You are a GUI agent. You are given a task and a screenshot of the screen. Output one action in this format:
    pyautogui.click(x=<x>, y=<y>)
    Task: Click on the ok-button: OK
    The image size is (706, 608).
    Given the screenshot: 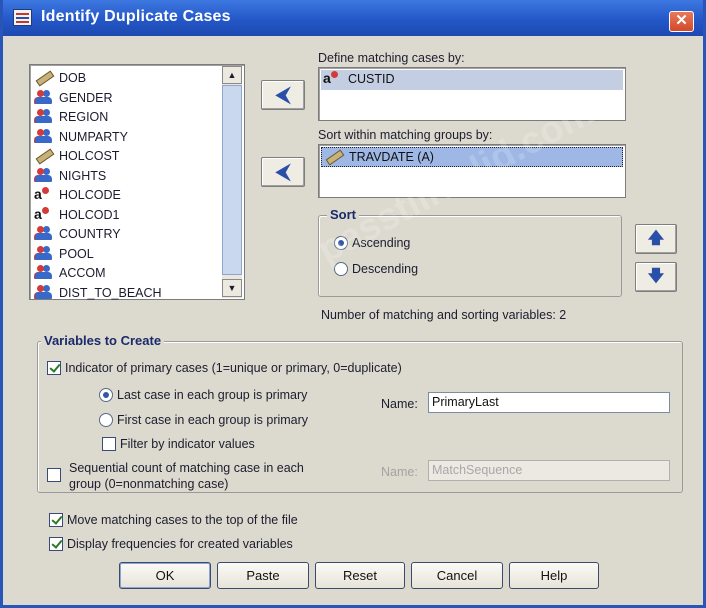 What is the action you would take?
    pyautogui.click(x=165, y=575)
    